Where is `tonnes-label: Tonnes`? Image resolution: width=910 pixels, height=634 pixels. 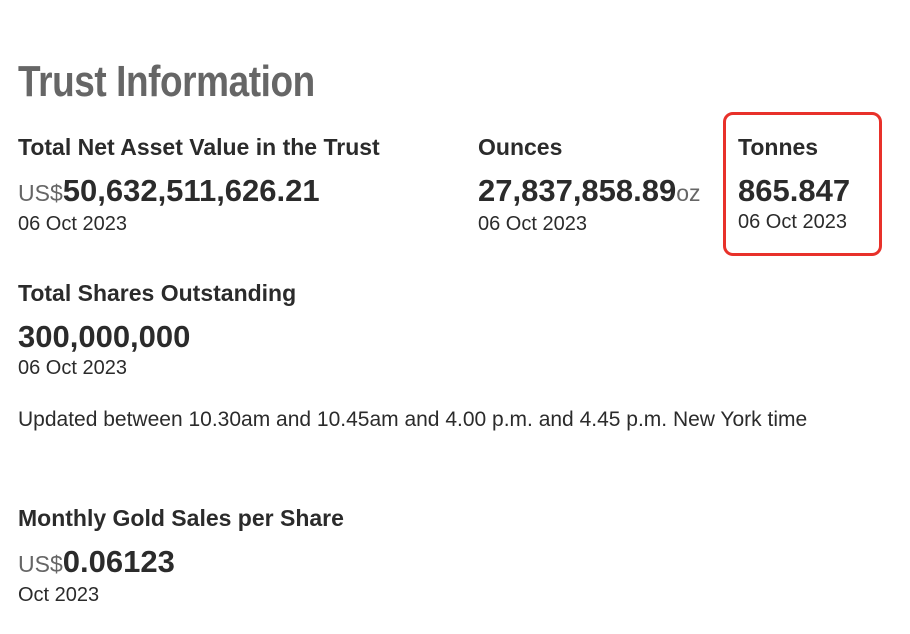 tonnes-label: Tonnes is located at coordinates (778, 147).